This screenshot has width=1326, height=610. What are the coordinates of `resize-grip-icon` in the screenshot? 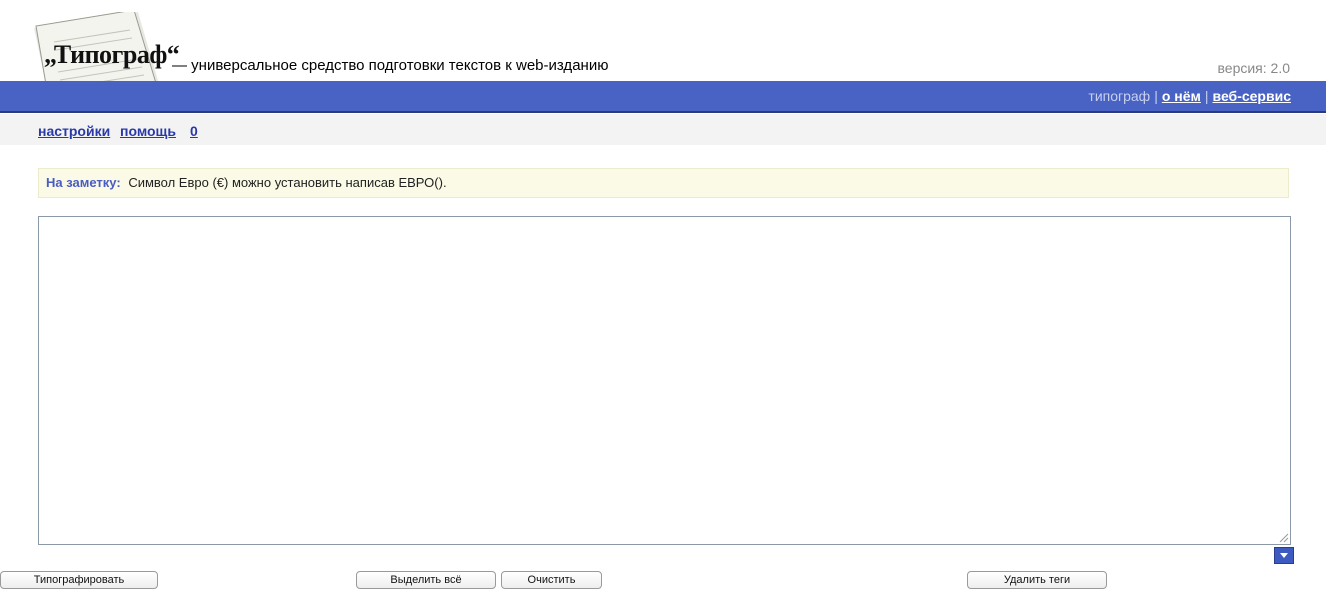 It's located at (1283, 537).